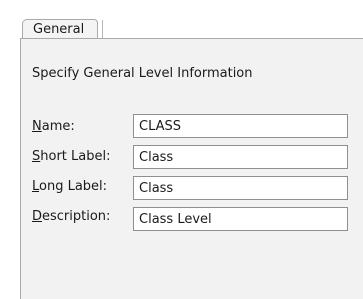 This screenshot has width=363, height=299. Describe the element at coordinates (142, 73) in the screenshot. I see `panel-heading: Specify General Level Information` at that location.